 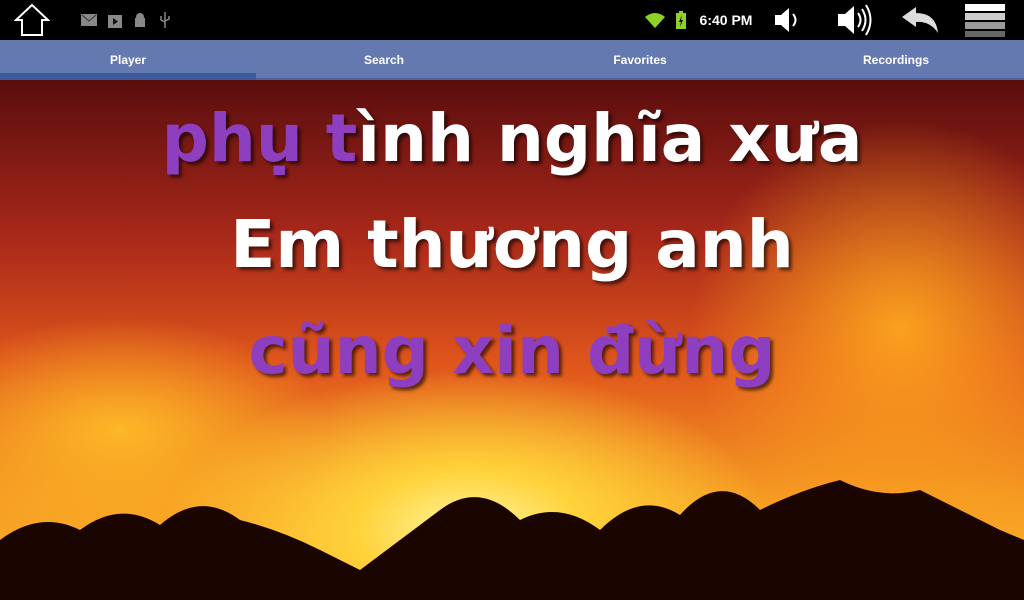 I want to click on clock: 6:40 PM, so click(x=726, y=20).